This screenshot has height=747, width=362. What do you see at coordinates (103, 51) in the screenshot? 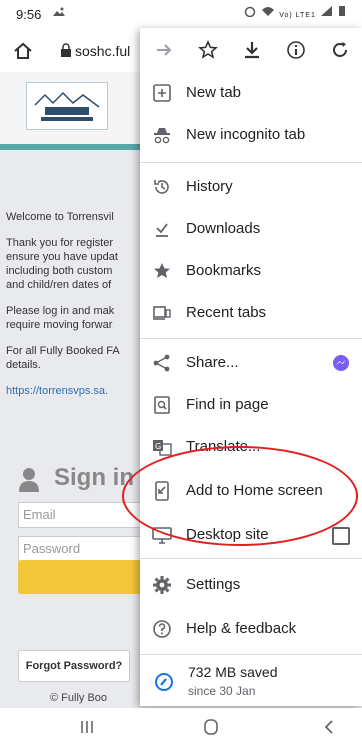
I see `url-text: soshc.ful` at bounding box center [103, 51].